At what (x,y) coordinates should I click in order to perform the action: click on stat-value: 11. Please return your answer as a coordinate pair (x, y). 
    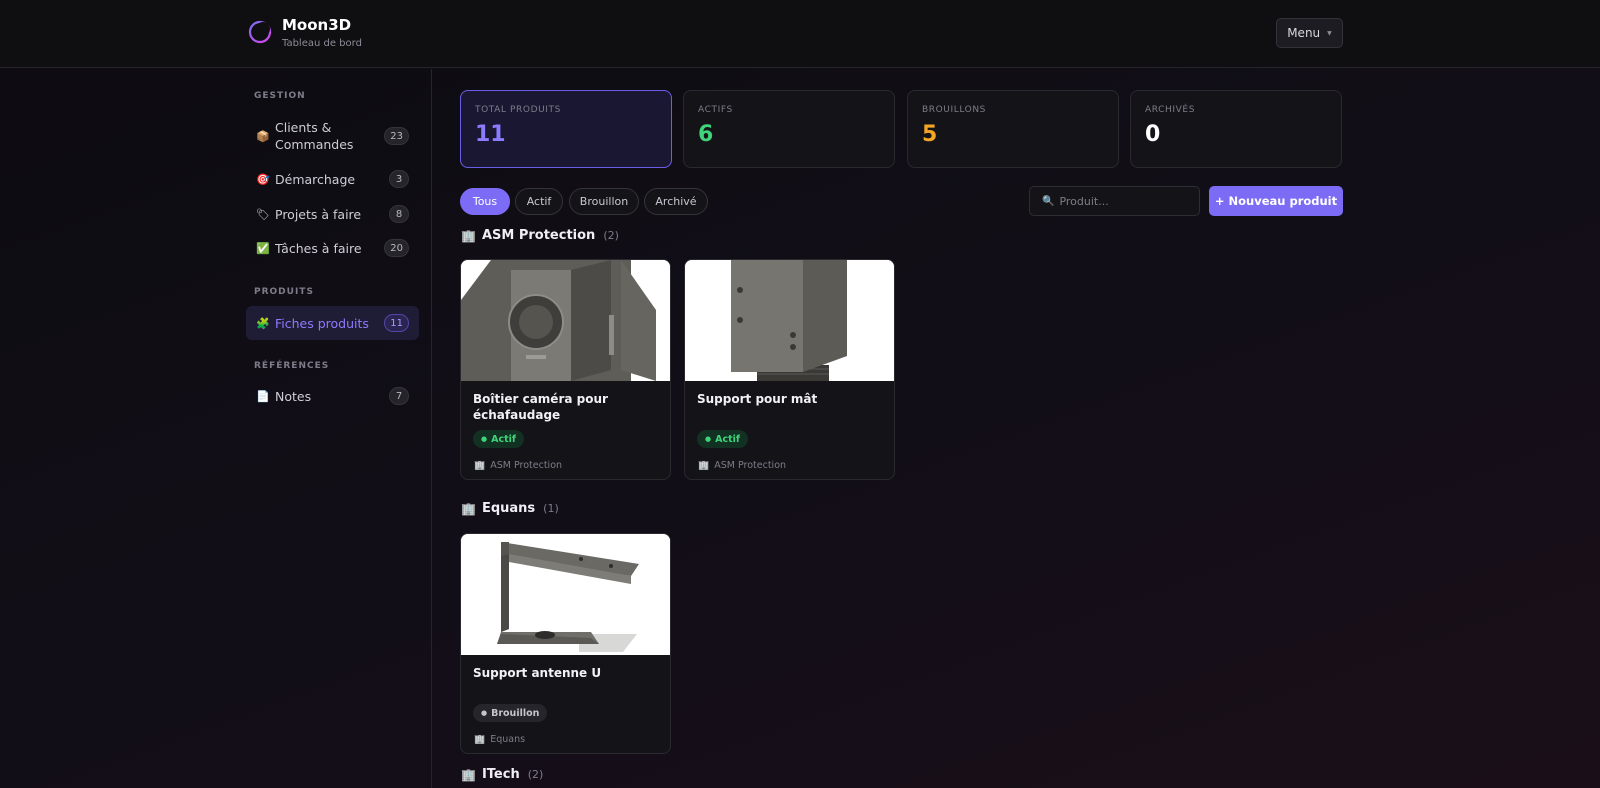
    Looking at the image, I should click on (490, 134).